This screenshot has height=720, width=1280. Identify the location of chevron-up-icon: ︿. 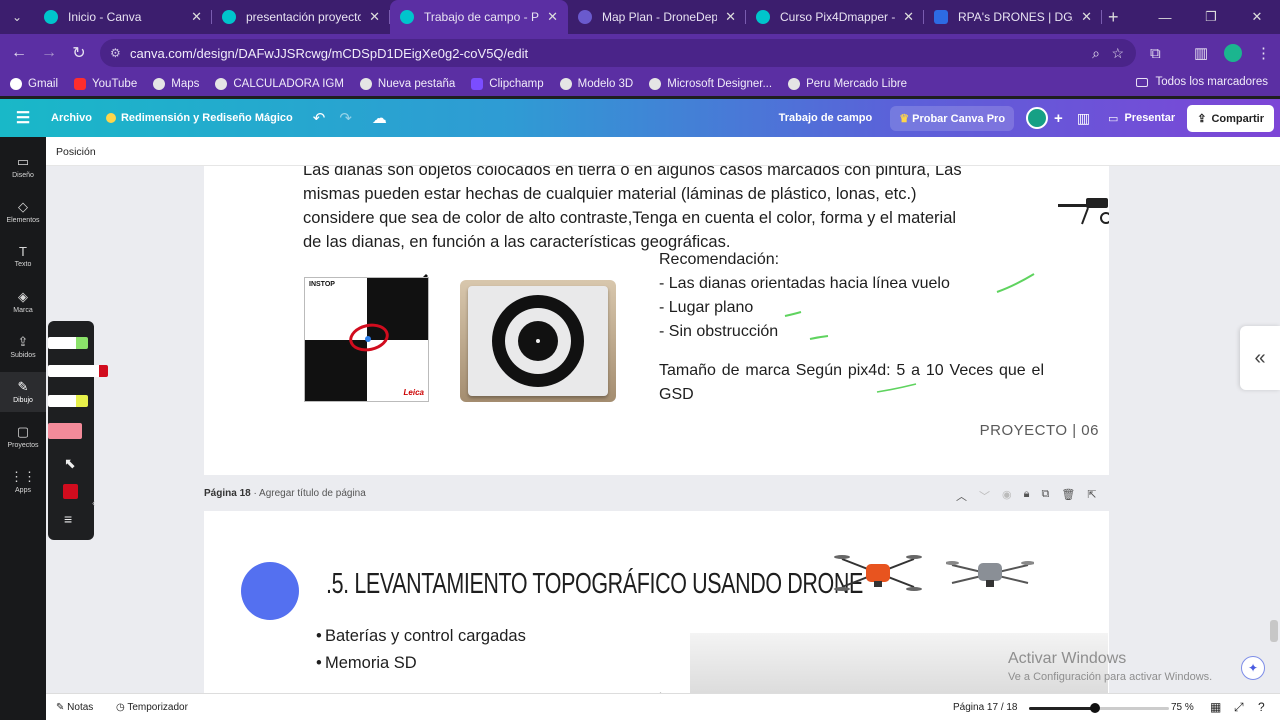
(961, 496).